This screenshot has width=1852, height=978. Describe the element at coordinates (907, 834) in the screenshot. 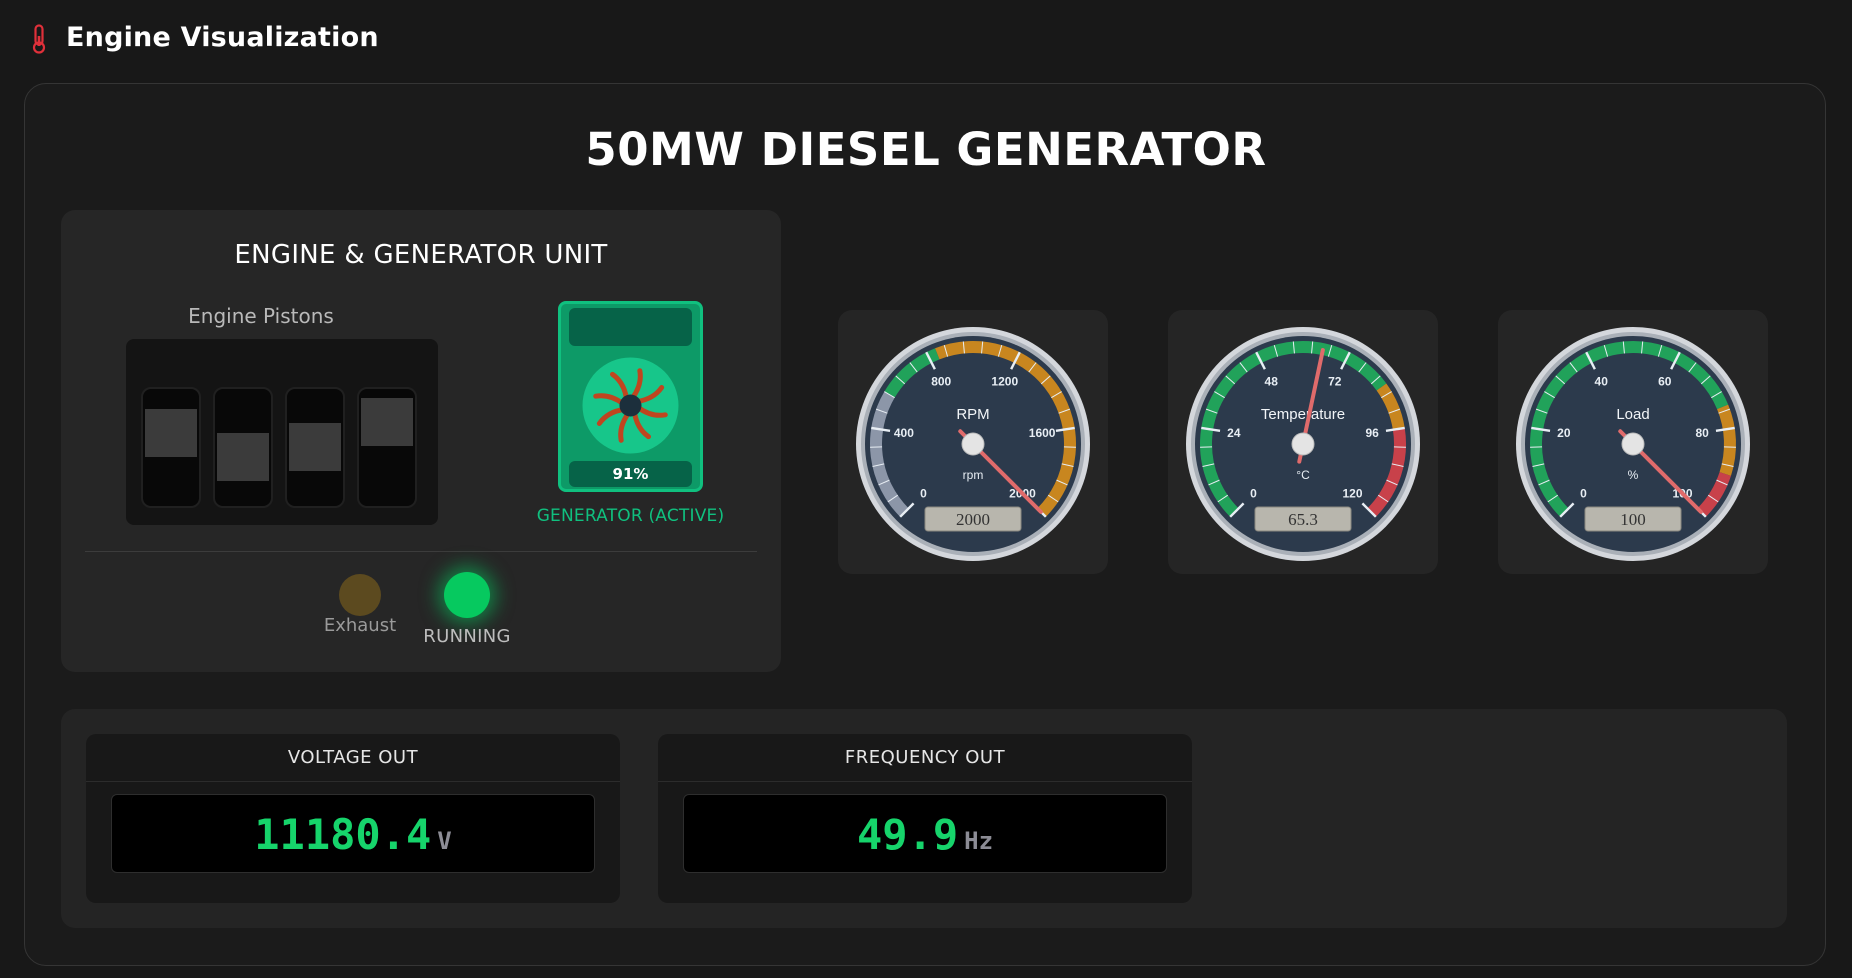

I see `frequency-value: 49.9` at that location.